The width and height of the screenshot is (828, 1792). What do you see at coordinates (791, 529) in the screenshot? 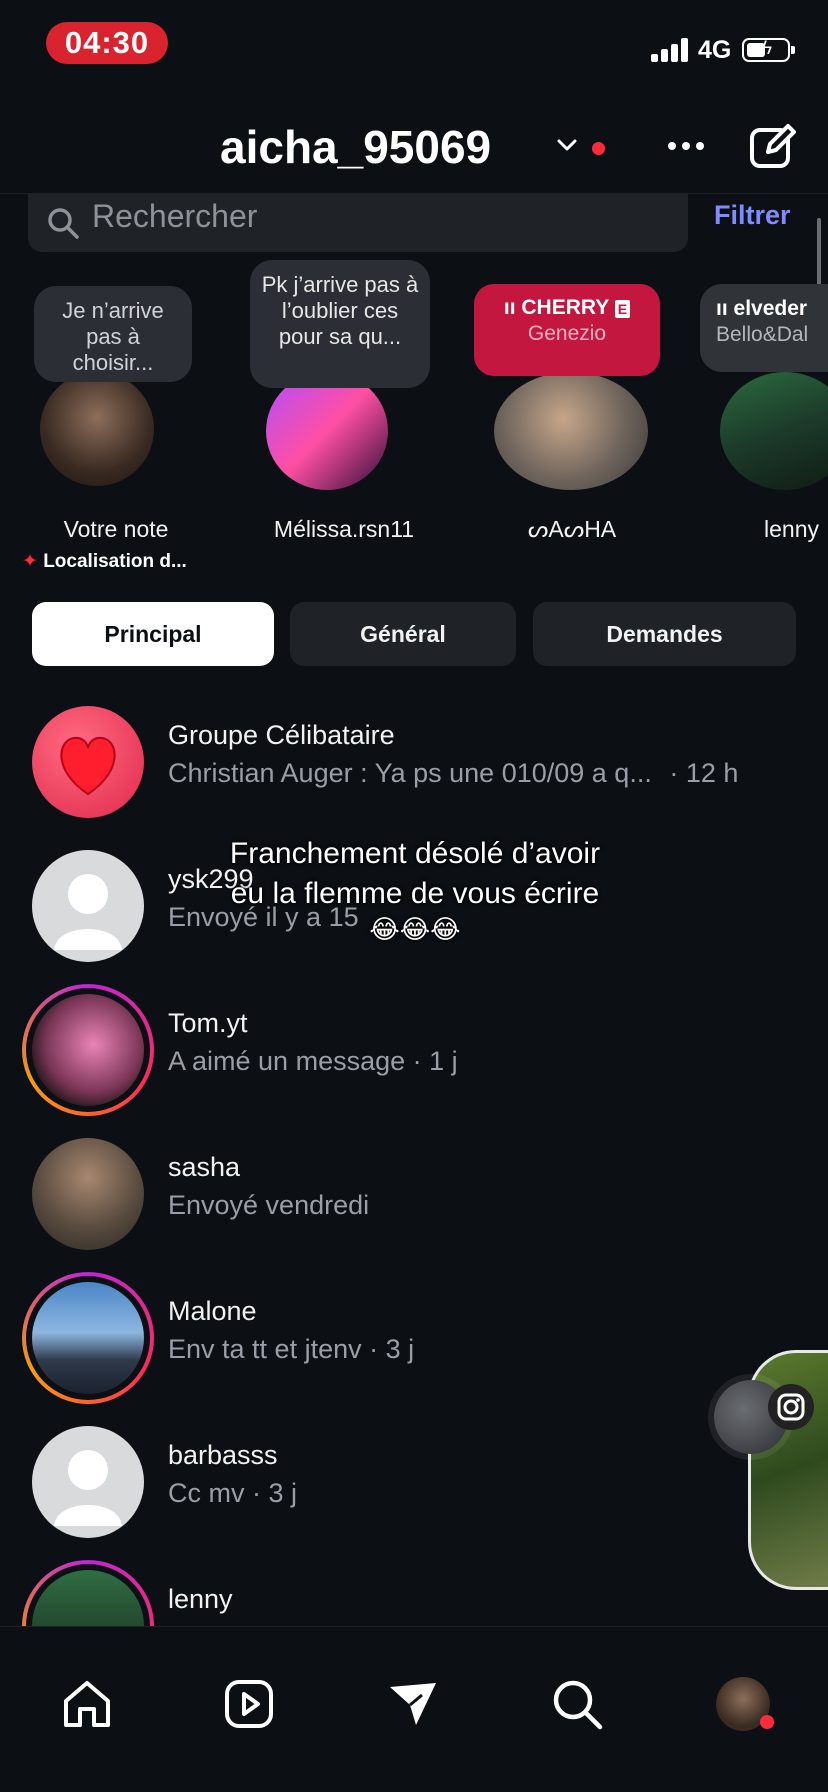
I see `note-name: lenny` at bounding box center [791, 529].